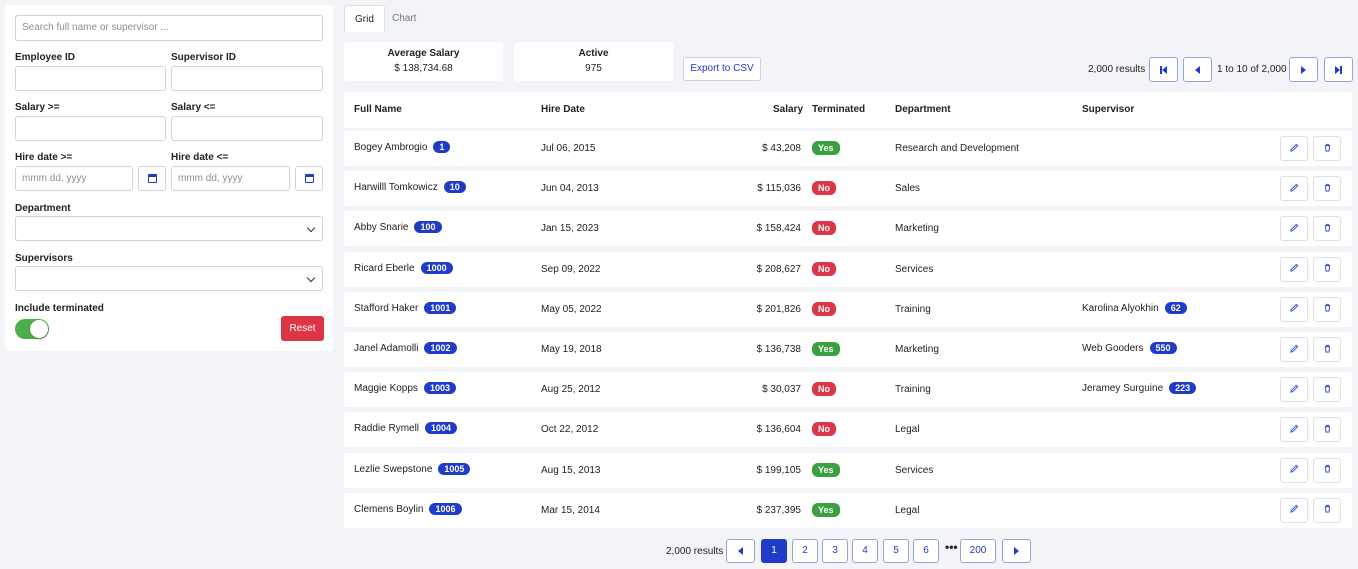 This screenshot has width=1358, height=569. What do you see at coordinates (309, 178) in the screenshot?
I see `hire-max-calendar-button` at bounding box center [309, 178].